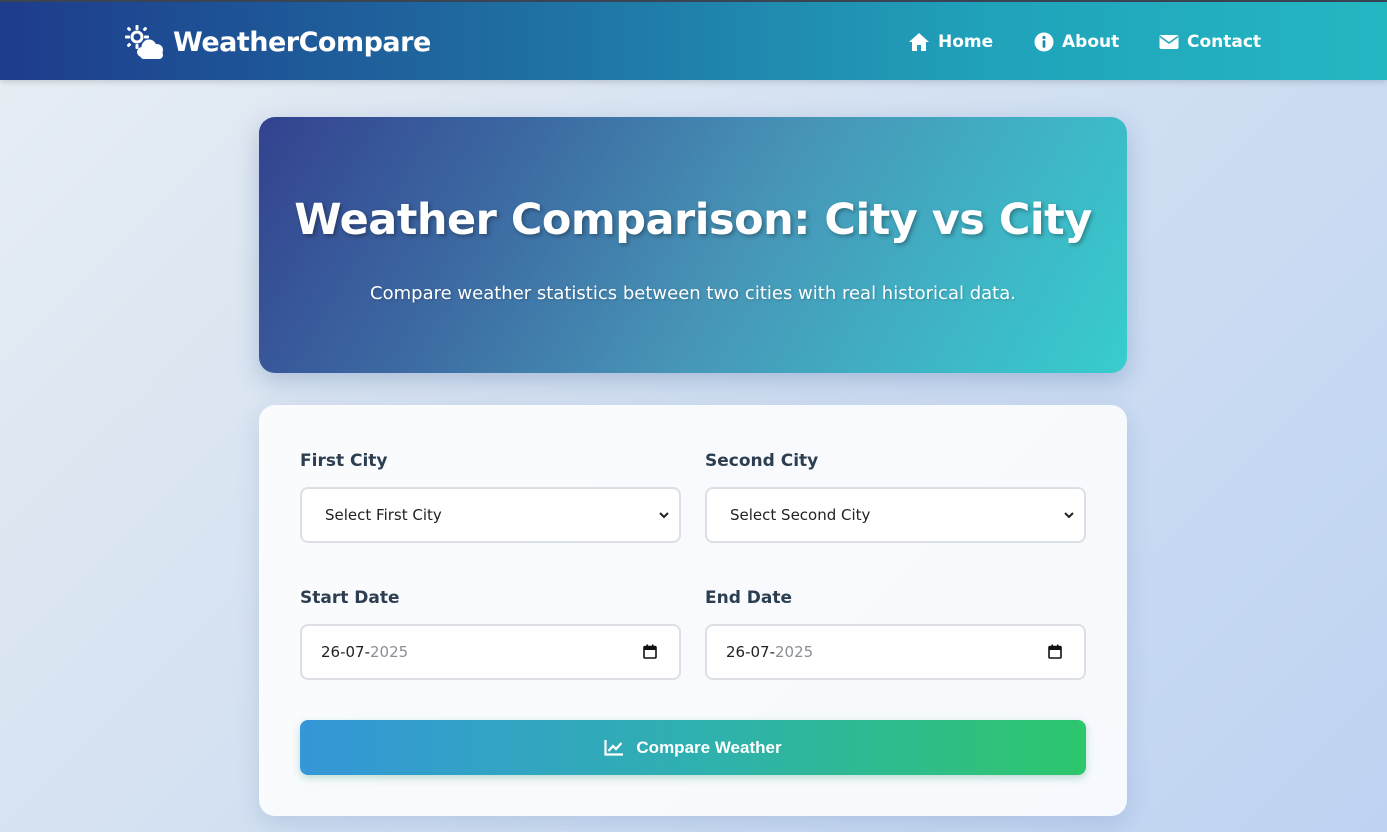  Describe the element at coordinates (693, 220) in the screenshot. I see `page-title: Weather Comparison: City vs City` at that location.